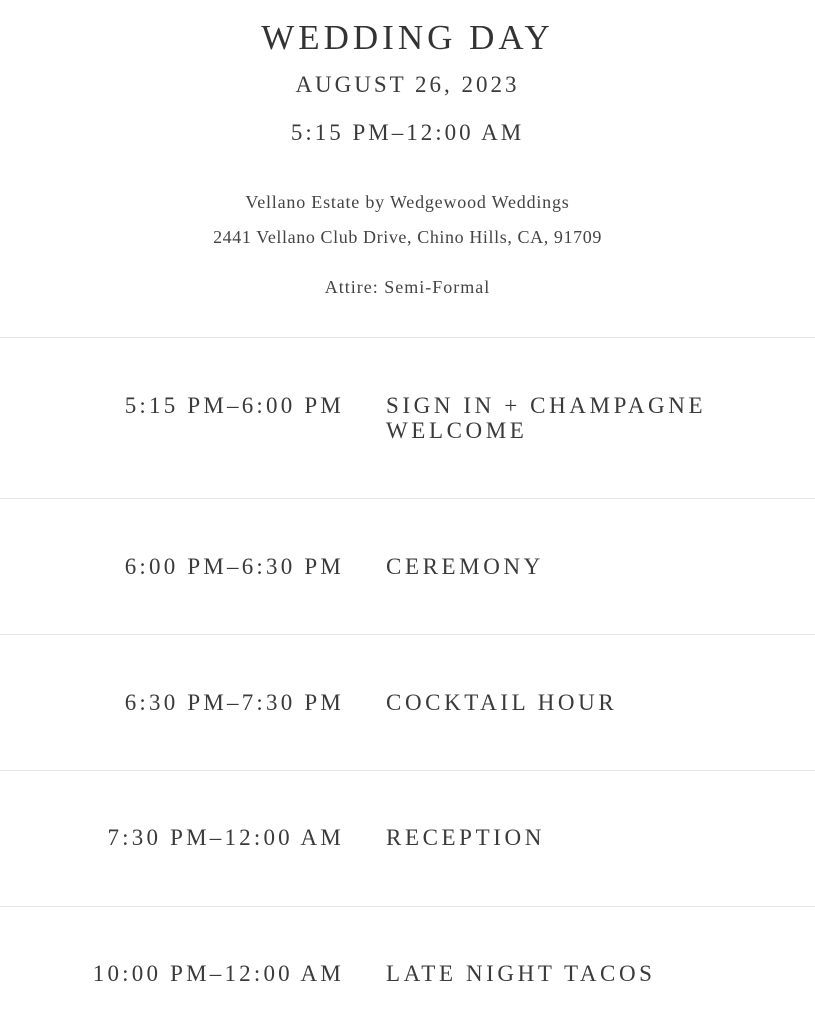 Image resolution: width=815 pixels, height=1012 pixels. I want to click on attire-note: Attire: Semi-Formal, so click(407, 287).